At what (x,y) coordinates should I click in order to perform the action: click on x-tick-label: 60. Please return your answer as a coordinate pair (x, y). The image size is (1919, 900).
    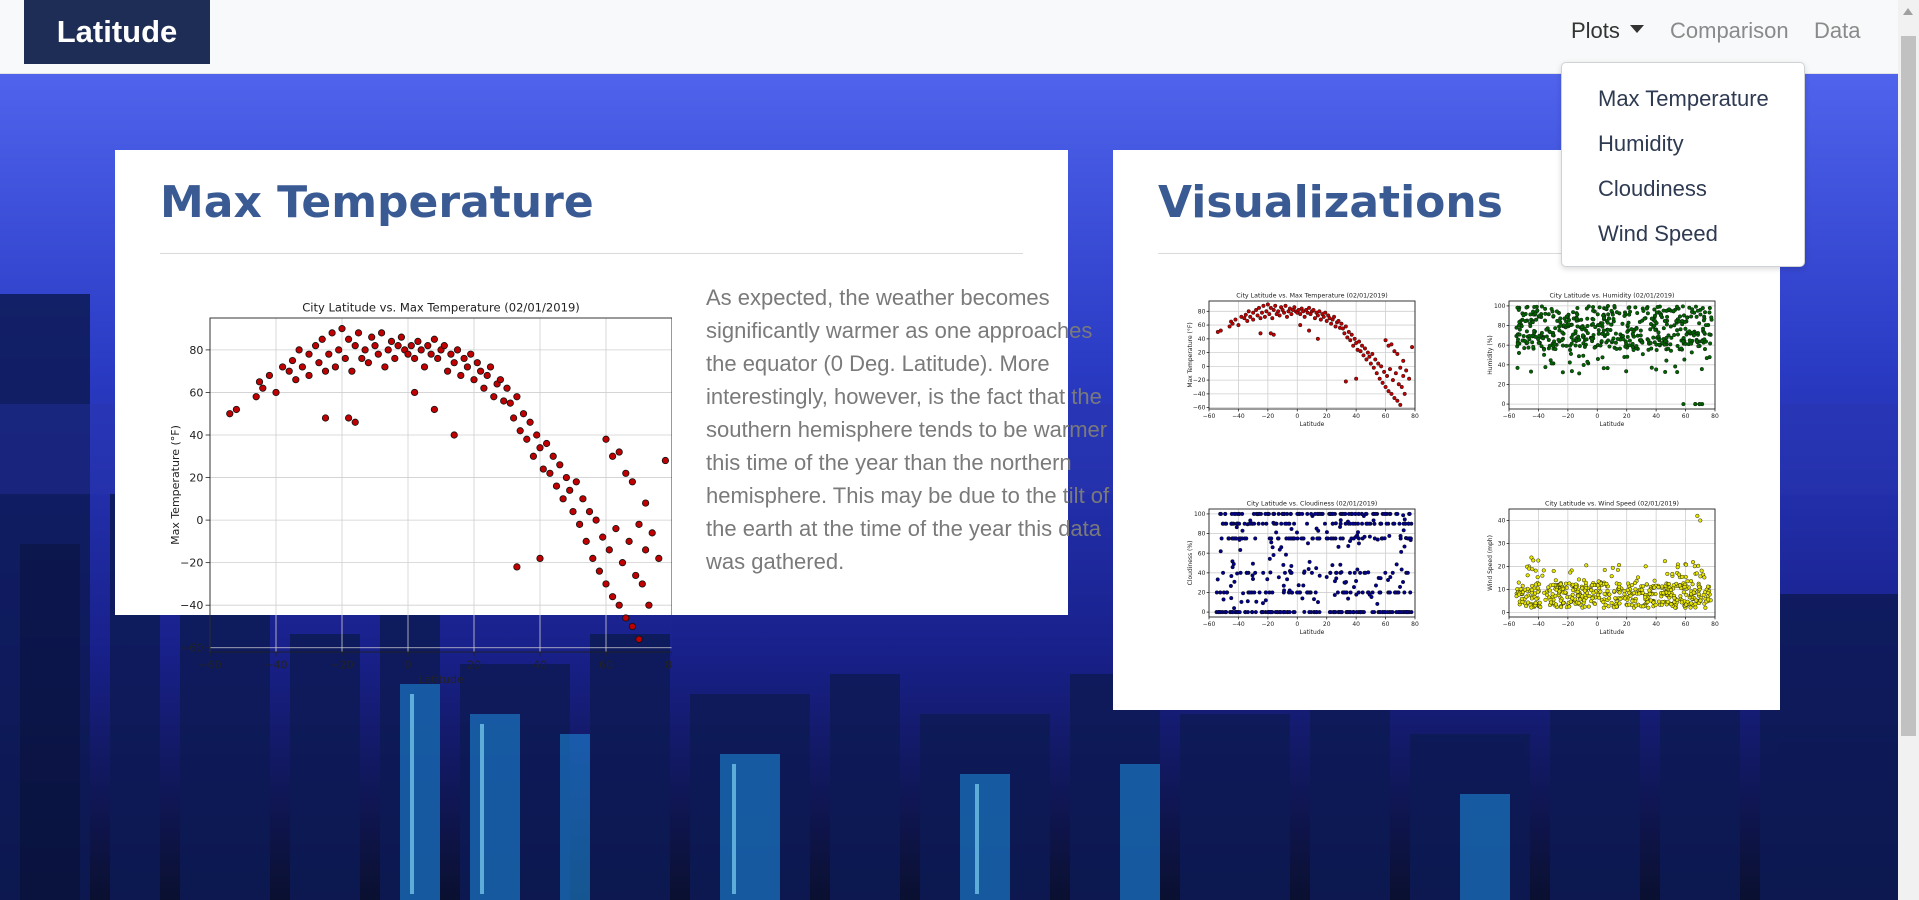
    Looking at the image, I should click on (1386, 624).